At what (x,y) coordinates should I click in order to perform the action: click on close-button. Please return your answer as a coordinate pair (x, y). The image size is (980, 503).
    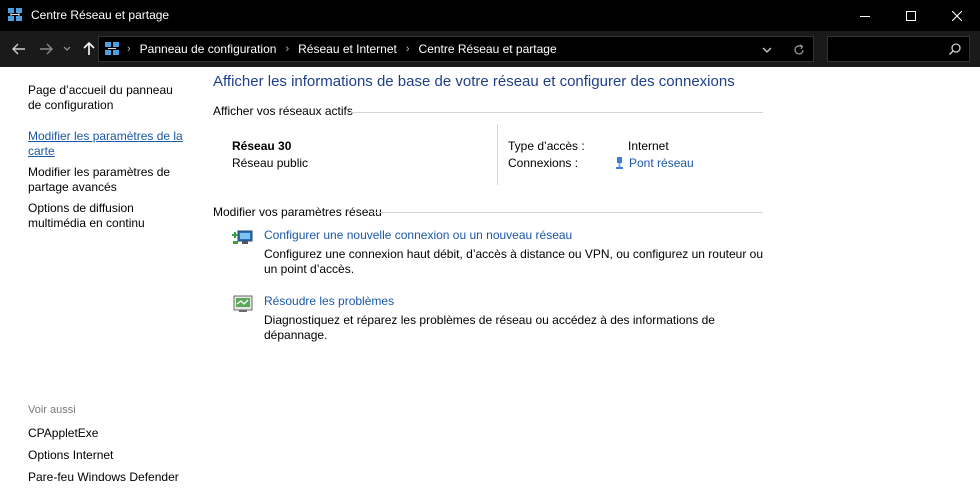
    Looking at the image, I should click on (957, 15).